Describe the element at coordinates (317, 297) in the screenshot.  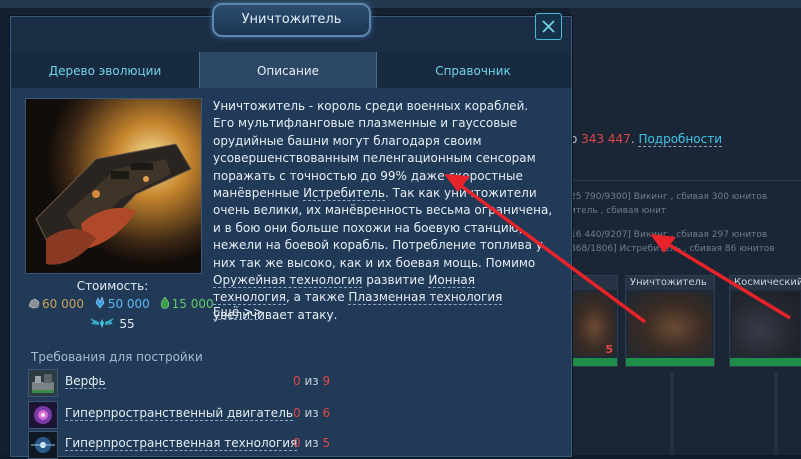
I see `description-text: , а также` at that location.